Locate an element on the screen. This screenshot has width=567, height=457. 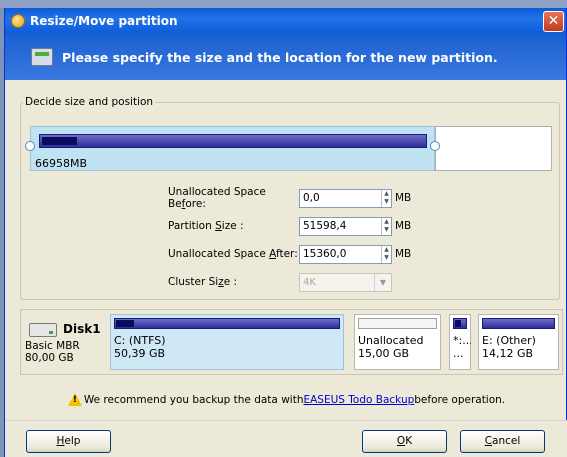
slider-selection: 66958MB is located at coordinates (232, 148).